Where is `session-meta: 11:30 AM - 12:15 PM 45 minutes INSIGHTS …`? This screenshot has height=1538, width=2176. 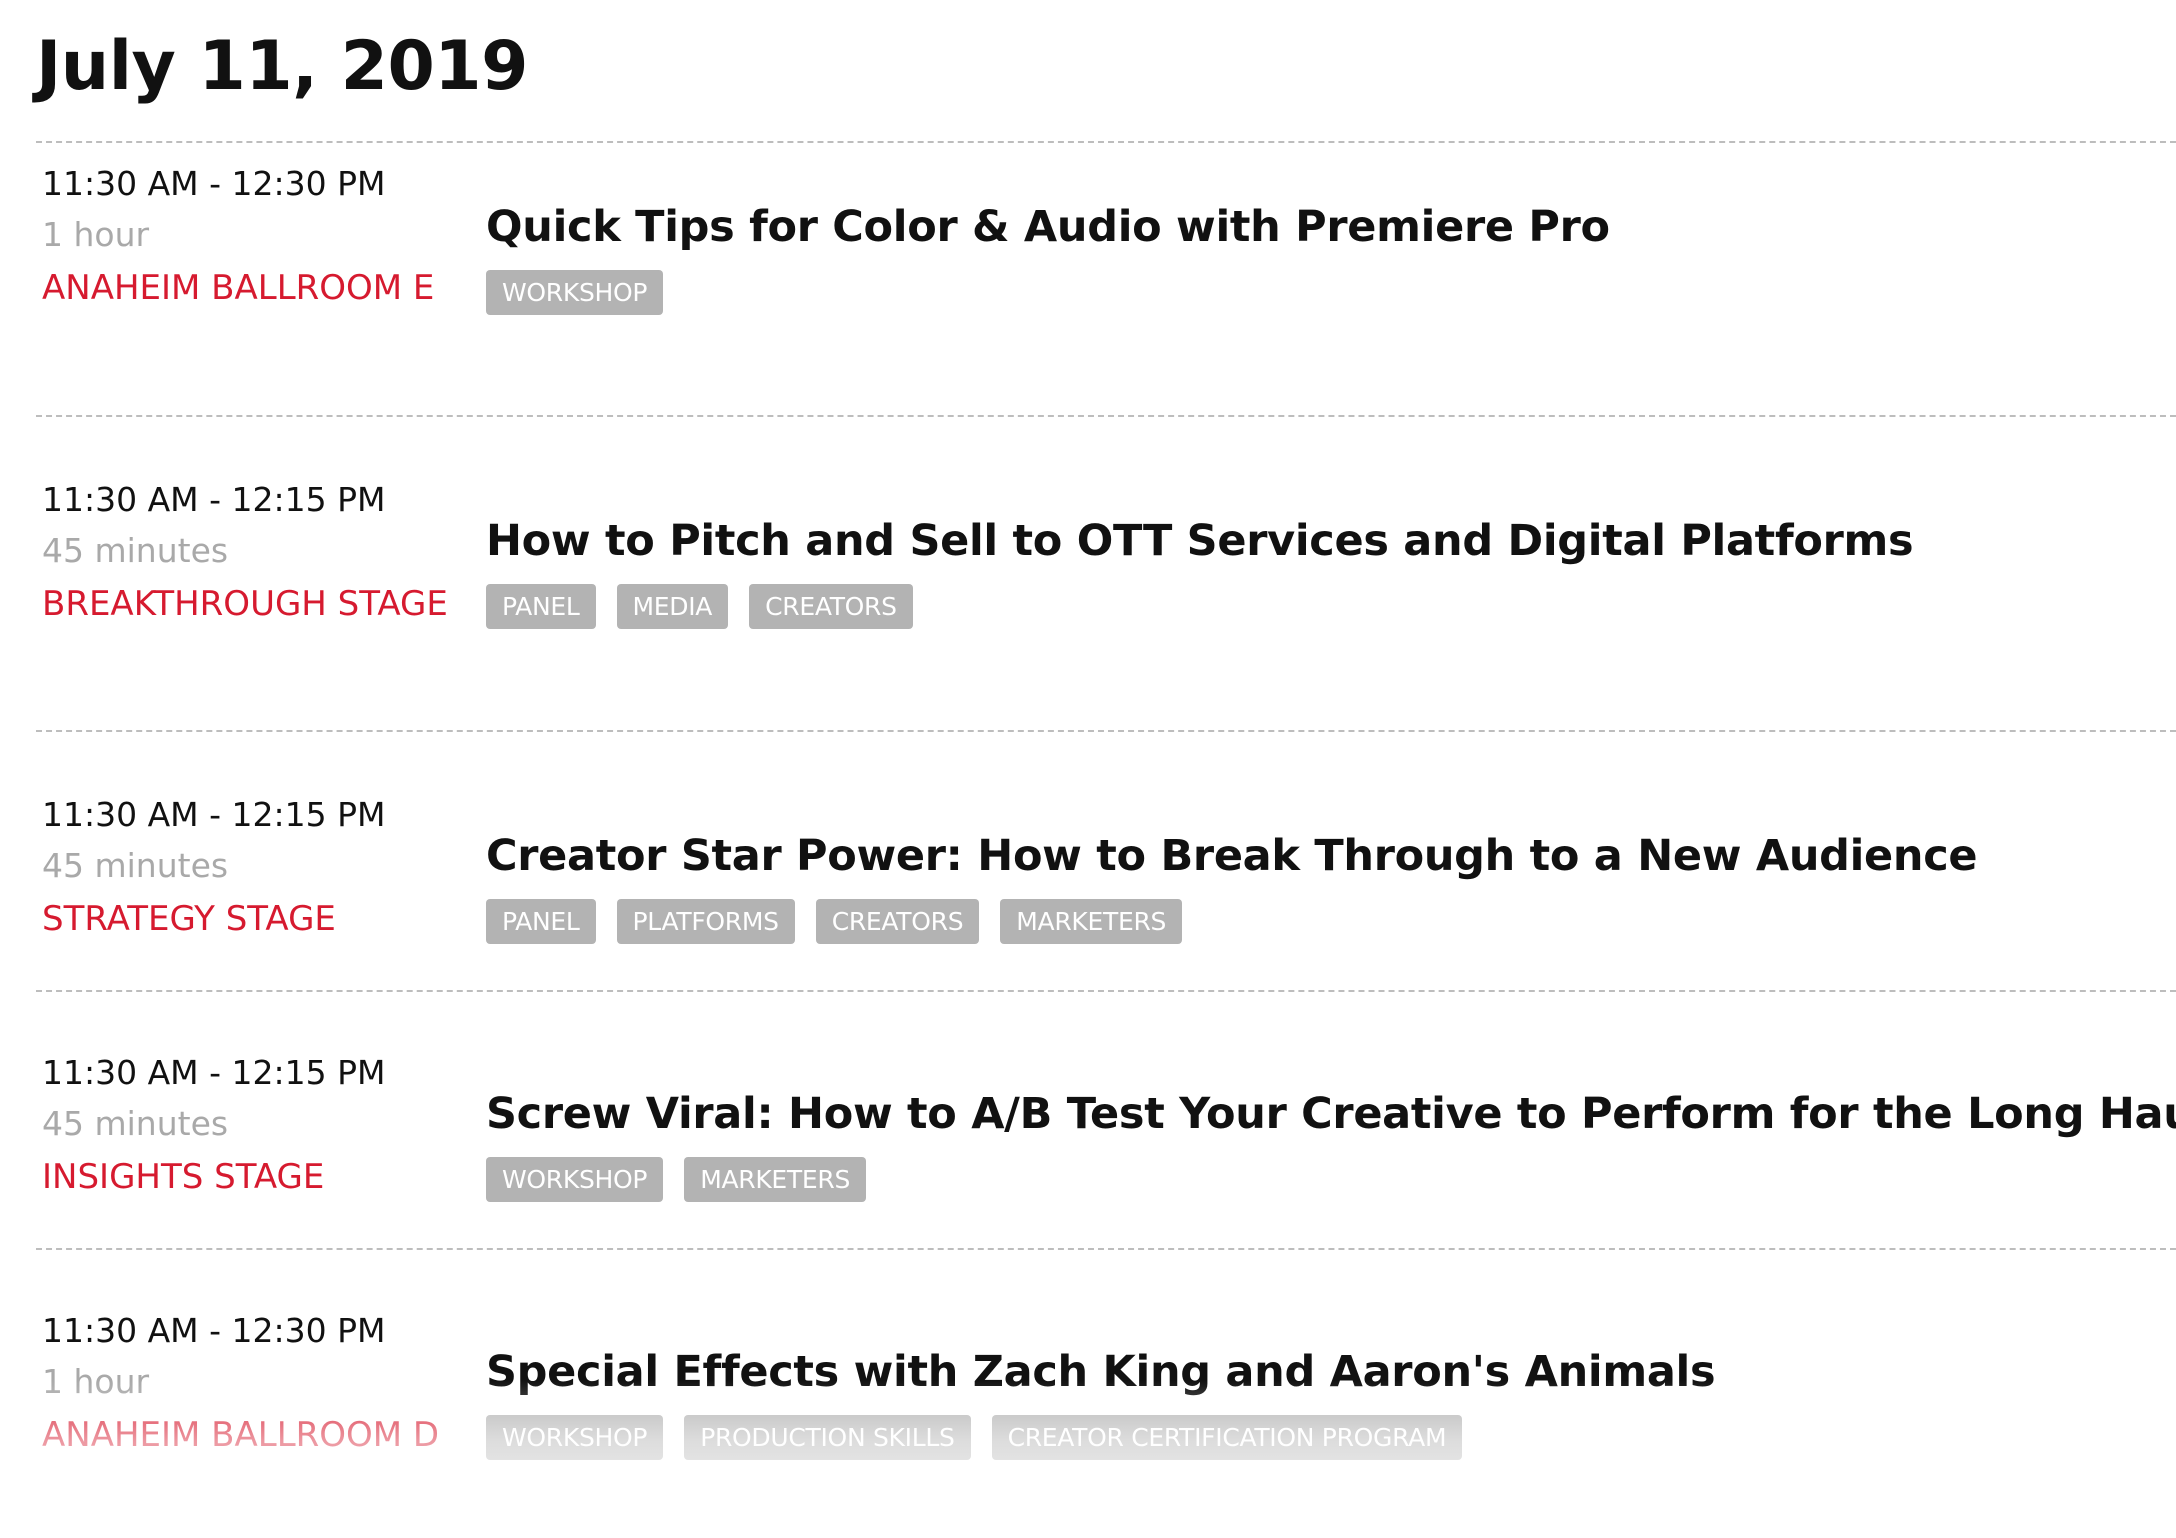 session-meta: 11:30 AM - 12:15 PM 45 minutes INSIGHTS … is located at coordinates (247, 1126).